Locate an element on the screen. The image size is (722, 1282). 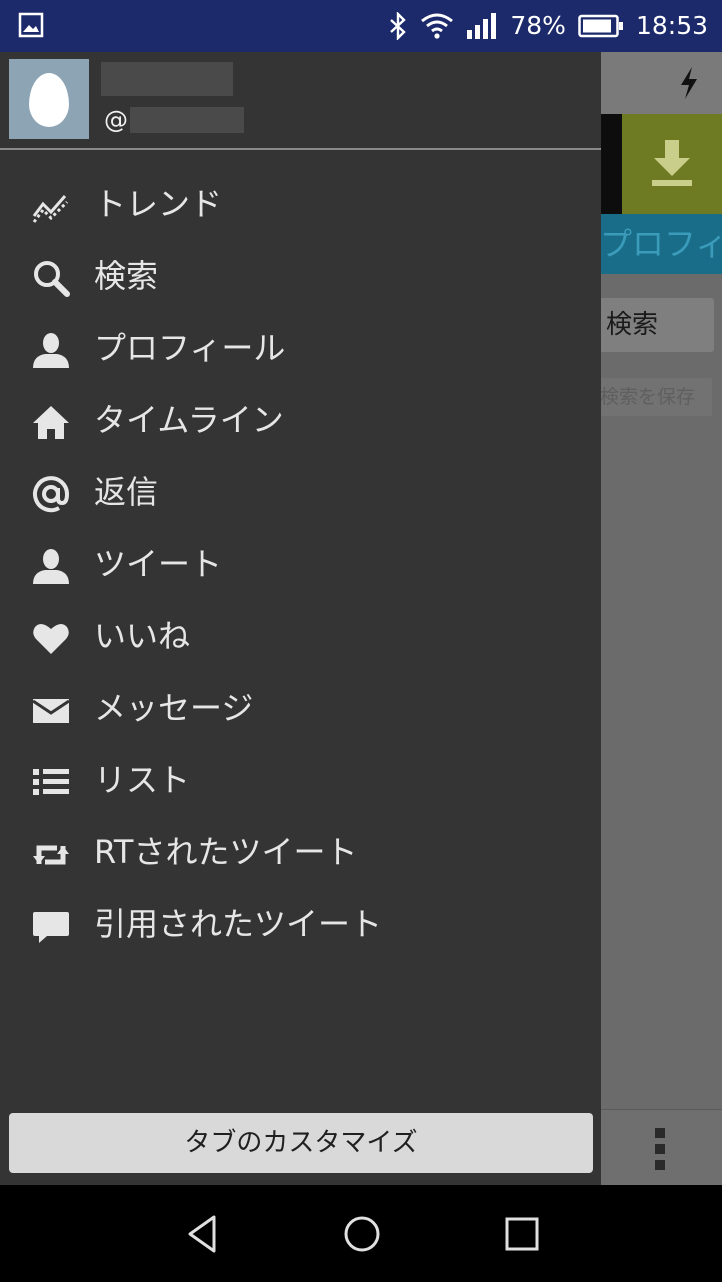
back-icon is located at coordinates (203, 1234).